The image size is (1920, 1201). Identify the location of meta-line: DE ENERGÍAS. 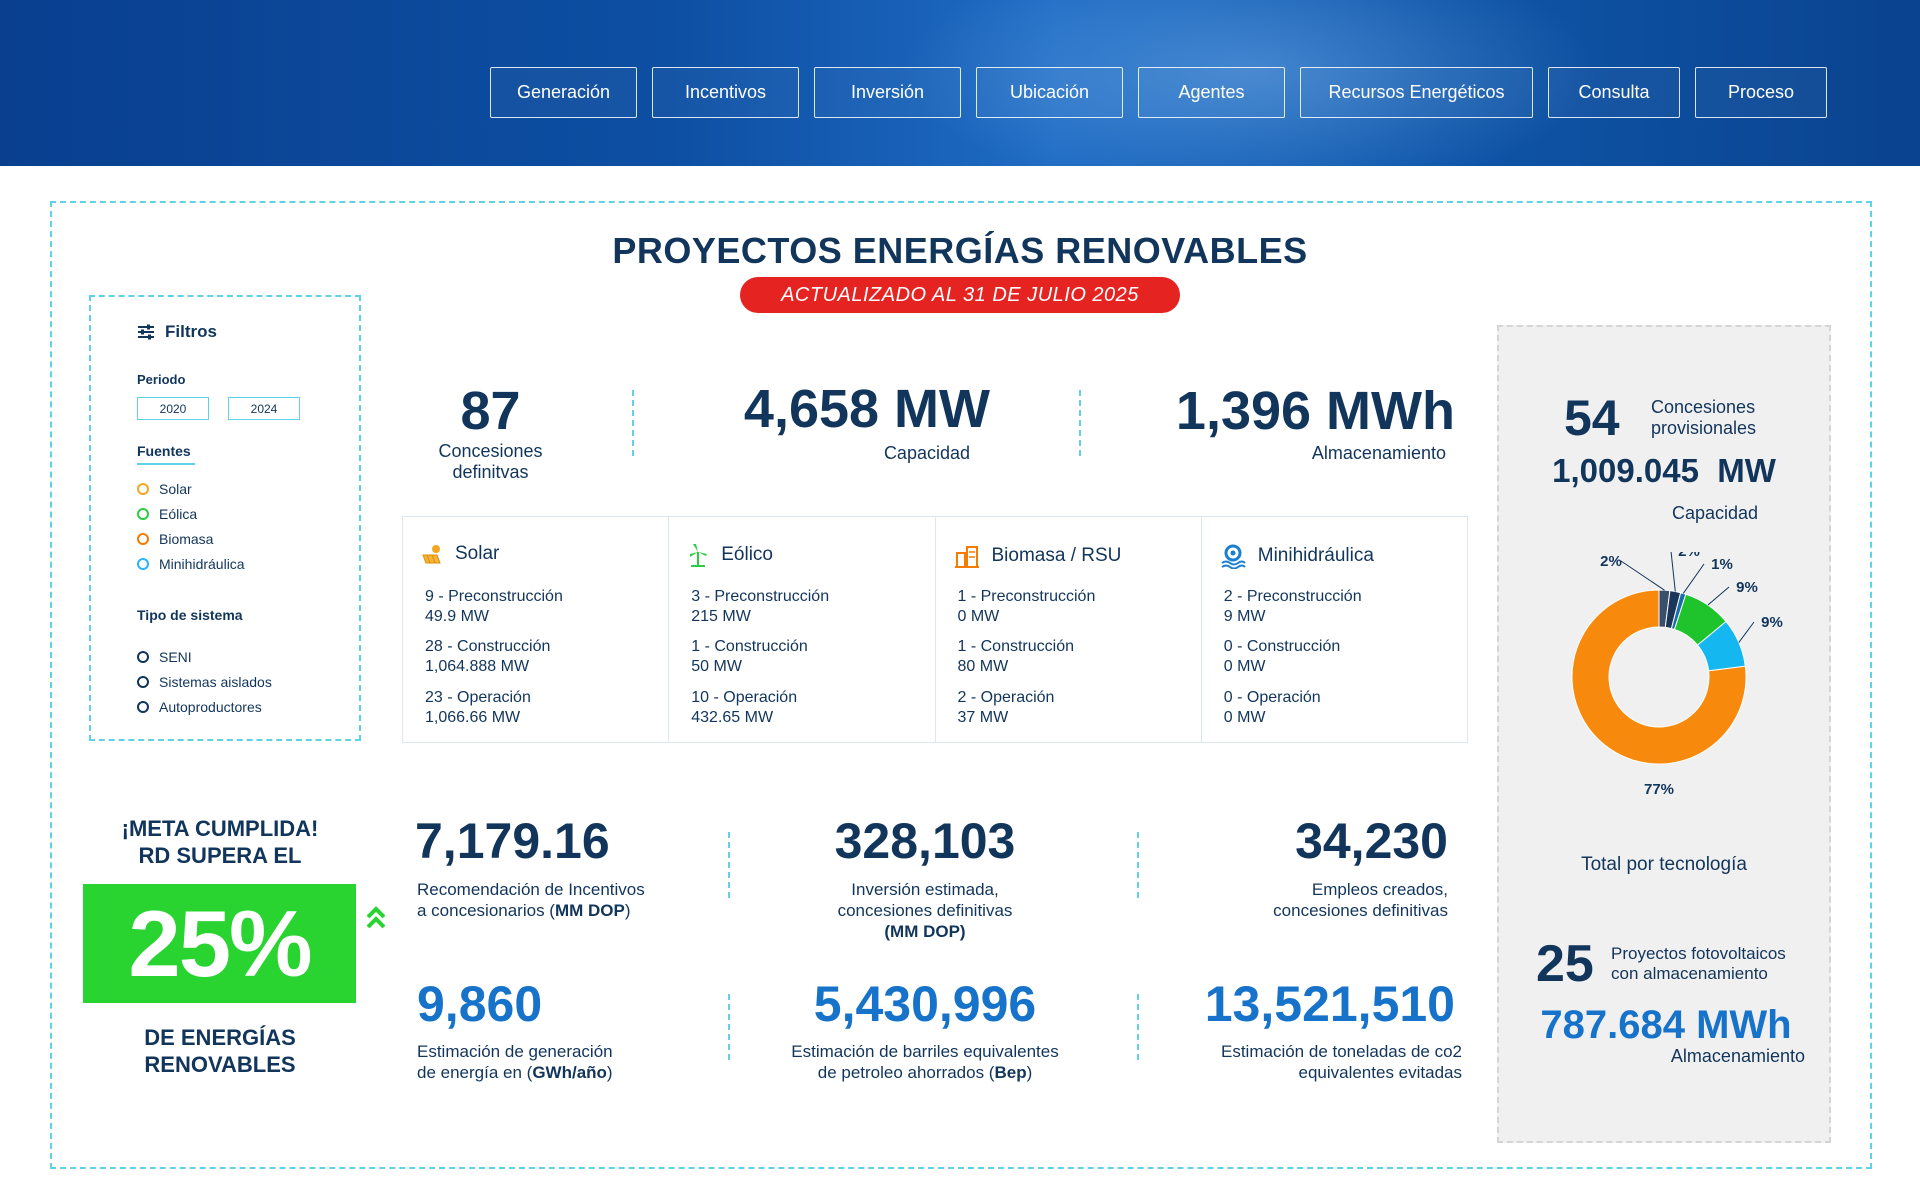
(220, 1037).